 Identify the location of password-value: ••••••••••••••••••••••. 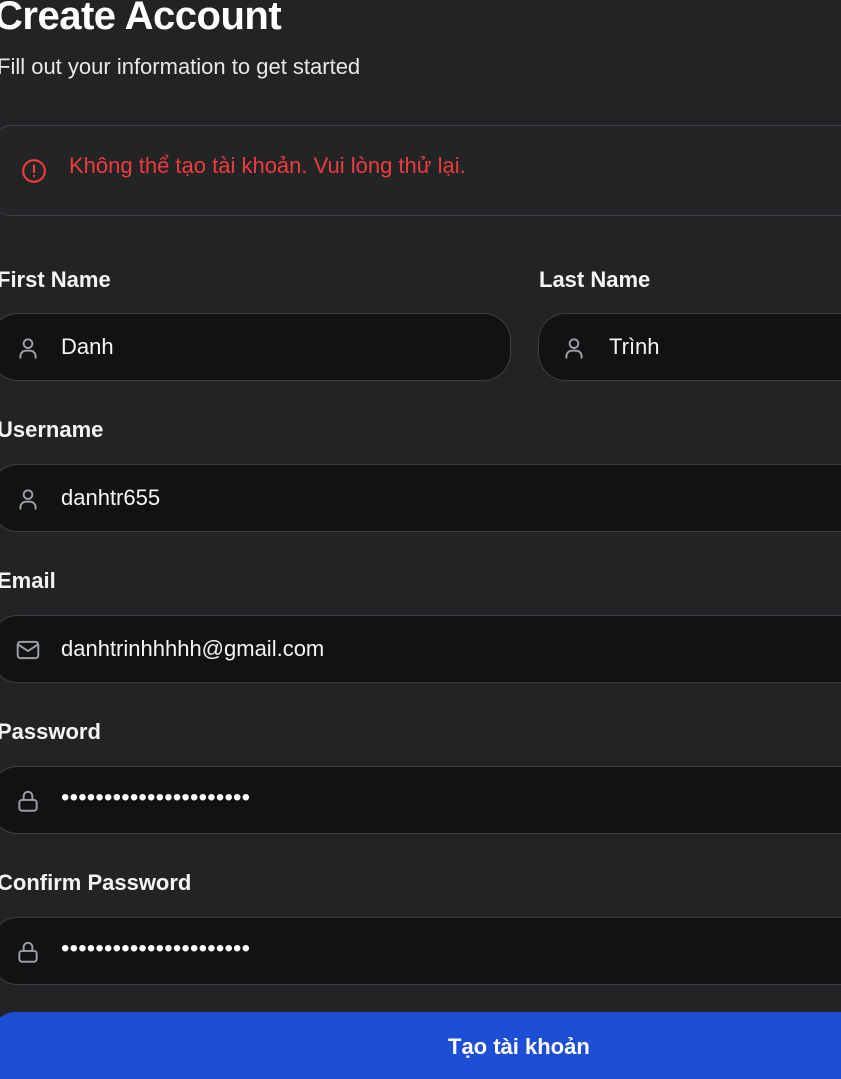
(156, 797).